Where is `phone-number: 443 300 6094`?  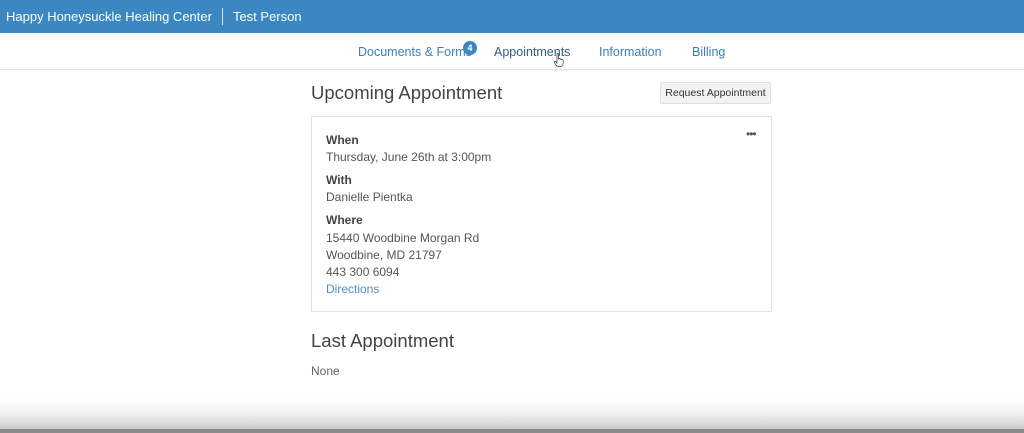 phone-number: 443 300 6094 is located at coordinates (363, 272).